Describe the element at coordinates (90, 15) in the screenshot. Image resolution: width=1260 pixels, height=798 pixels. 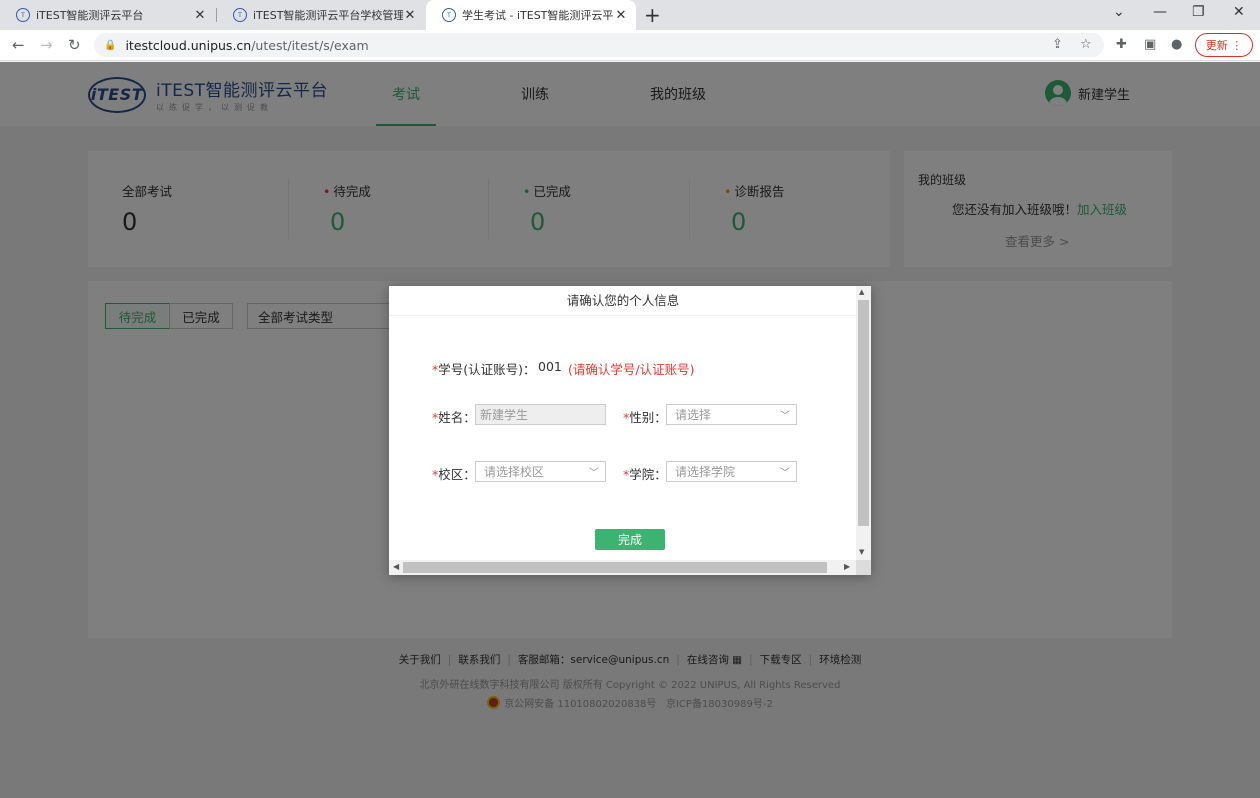
I see `tab-title: iTEST智能测评云平台` at that location.